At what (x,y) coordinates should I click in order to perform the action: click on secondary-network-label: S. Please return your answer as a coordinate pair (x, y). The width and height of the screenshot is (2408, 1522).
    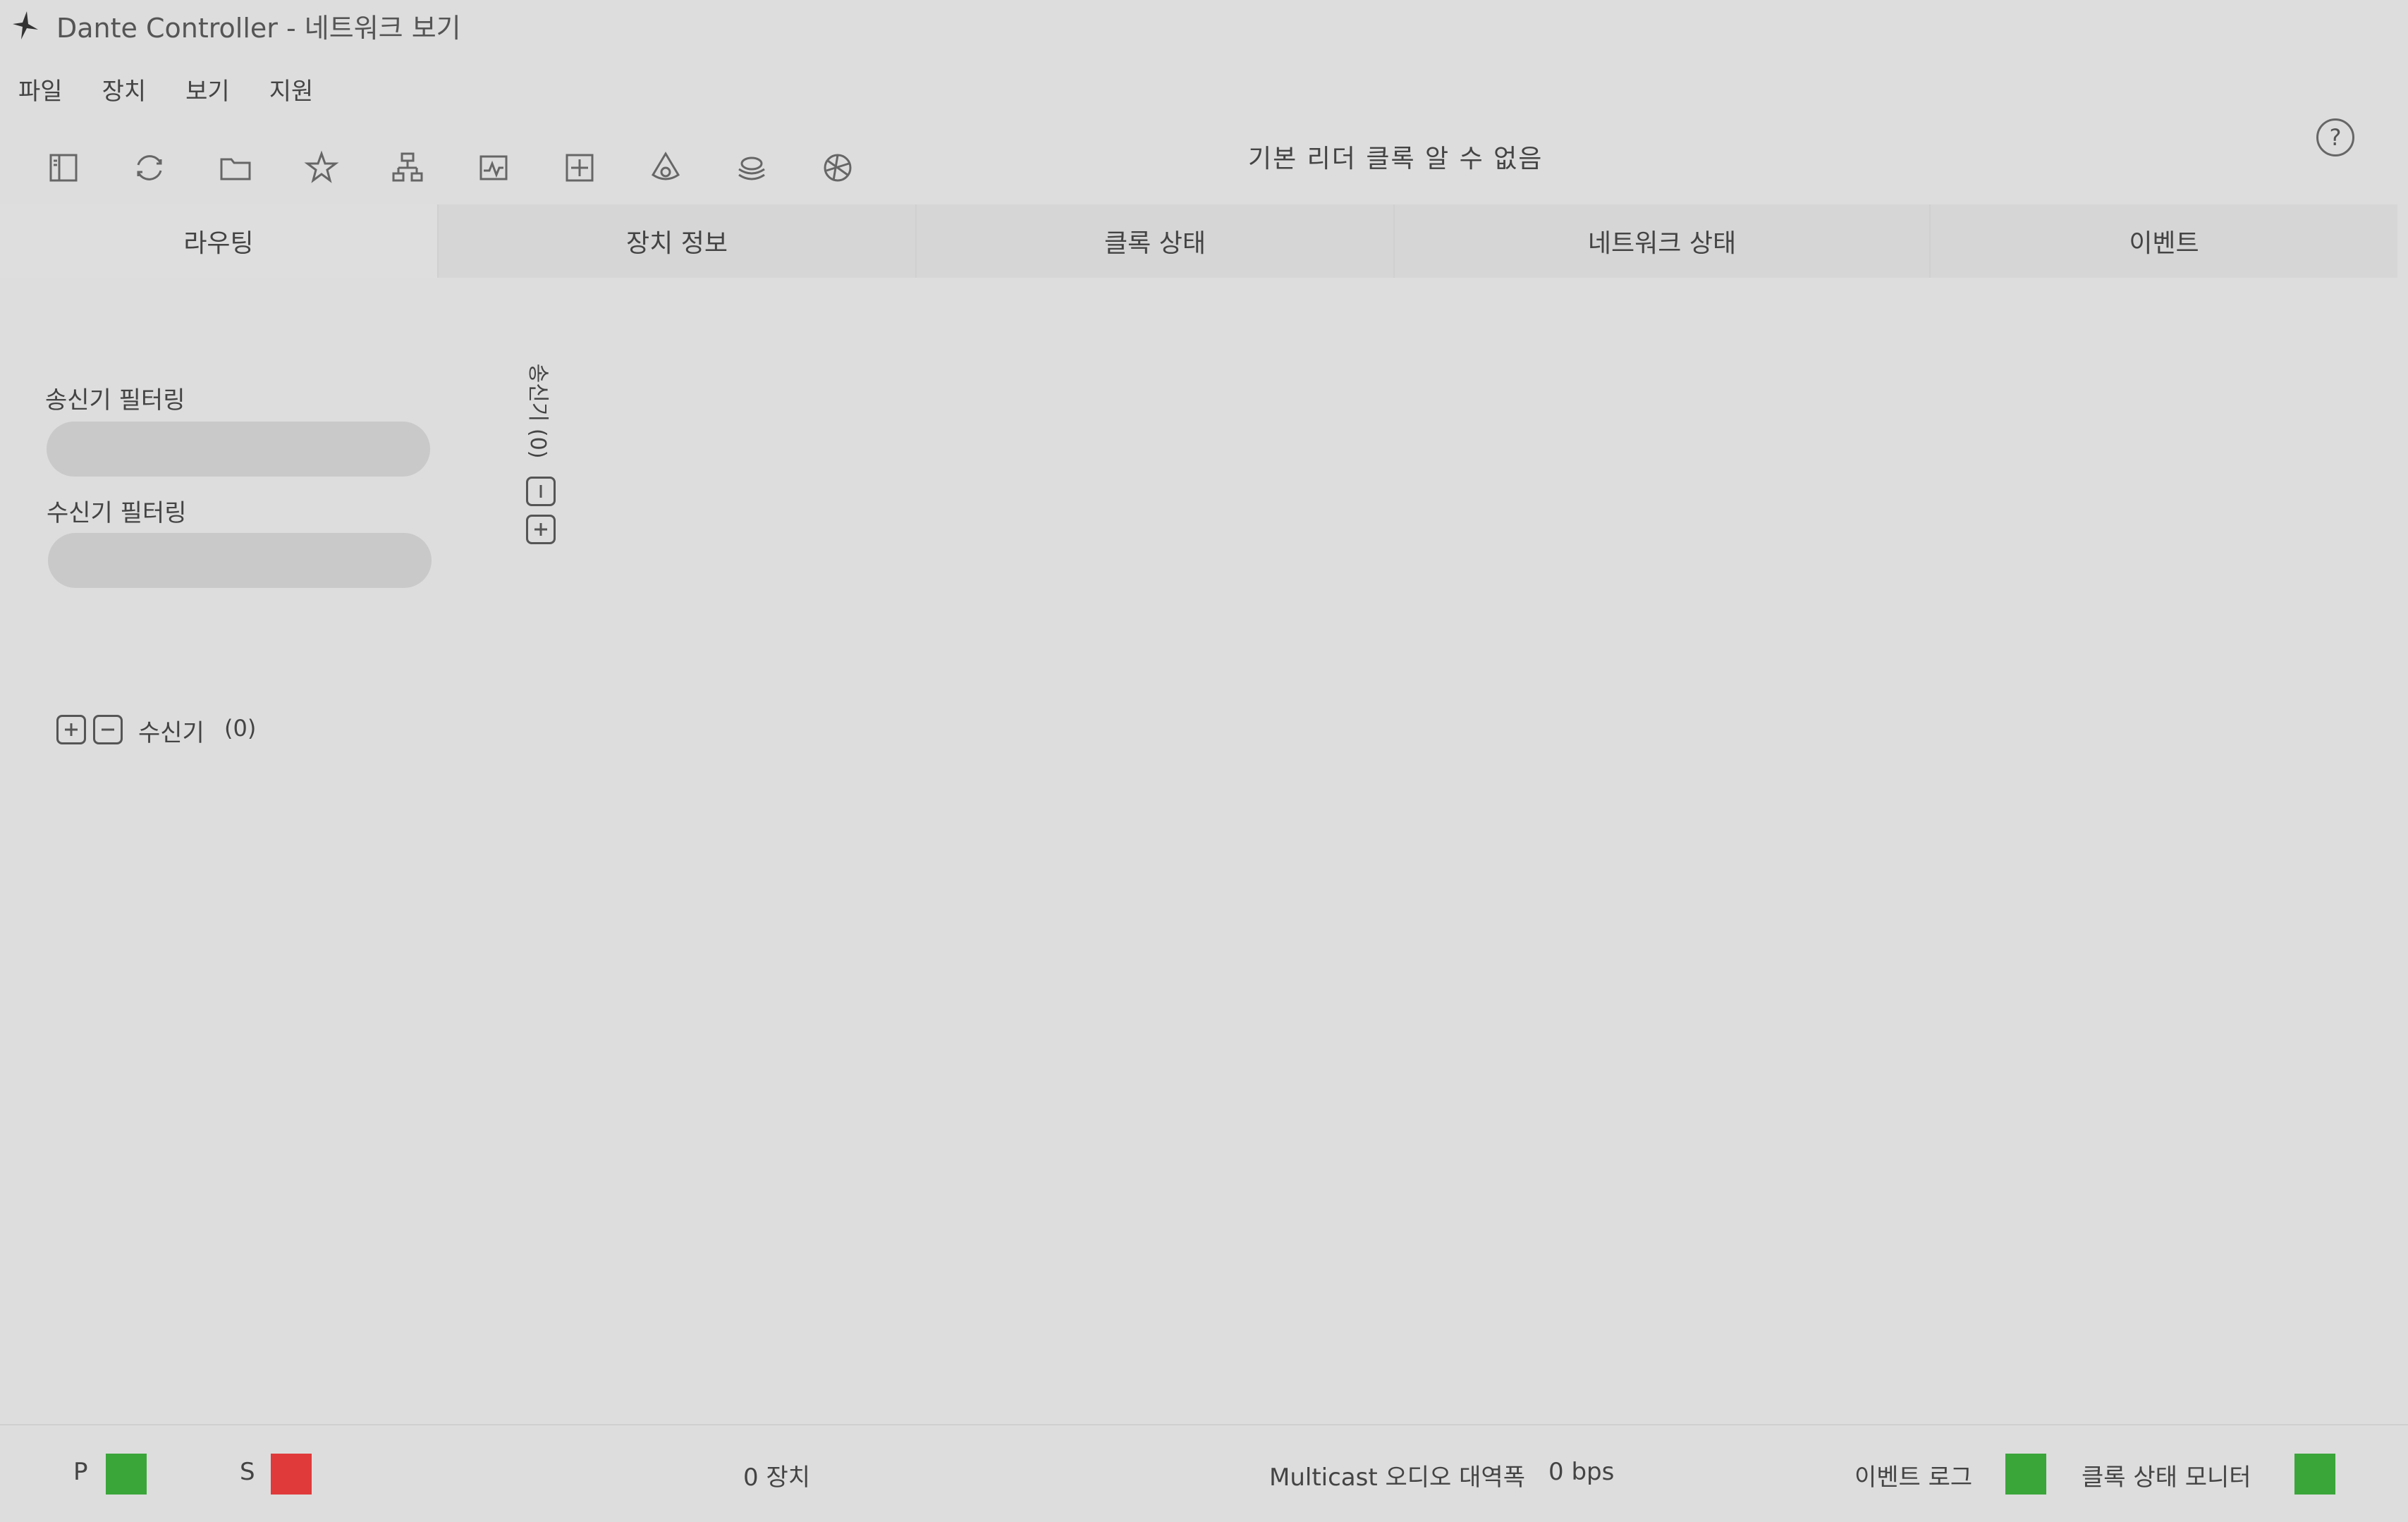
    Looking at the image, I should click on (247, 1472).